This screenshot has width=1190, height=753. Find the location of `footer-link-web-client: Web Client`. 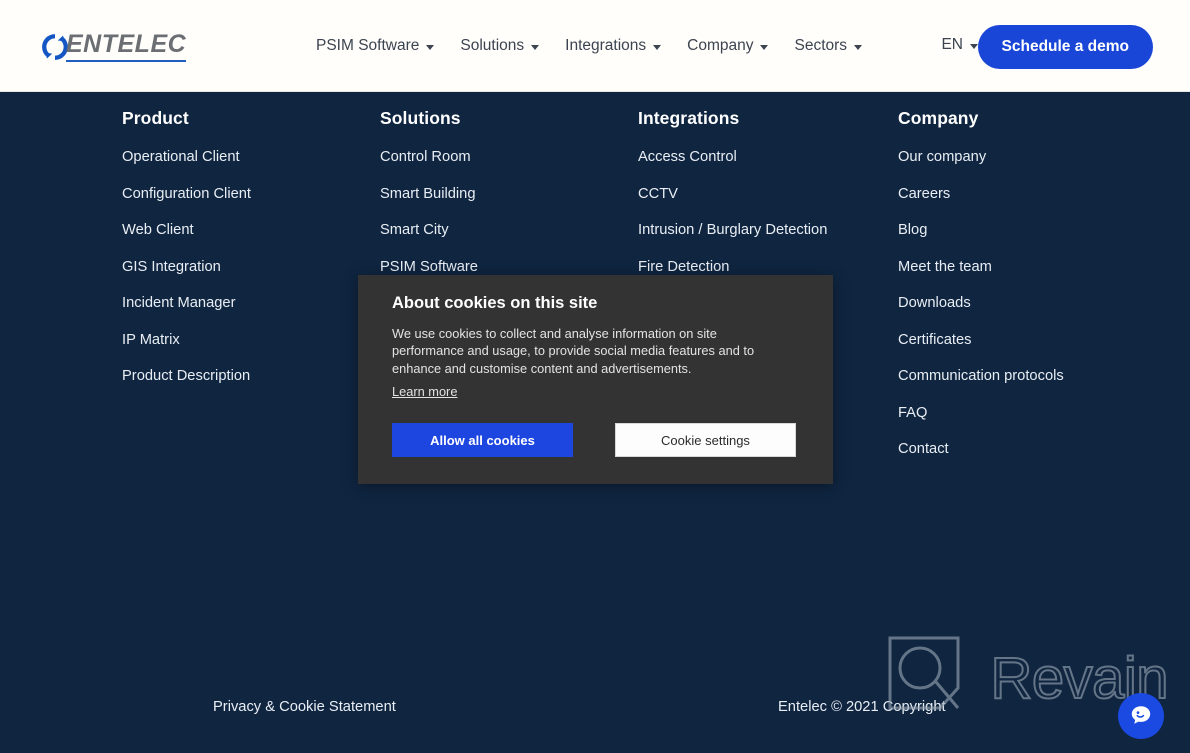

footer-link-web-client: Web Client is located at coordinates (251, 230).